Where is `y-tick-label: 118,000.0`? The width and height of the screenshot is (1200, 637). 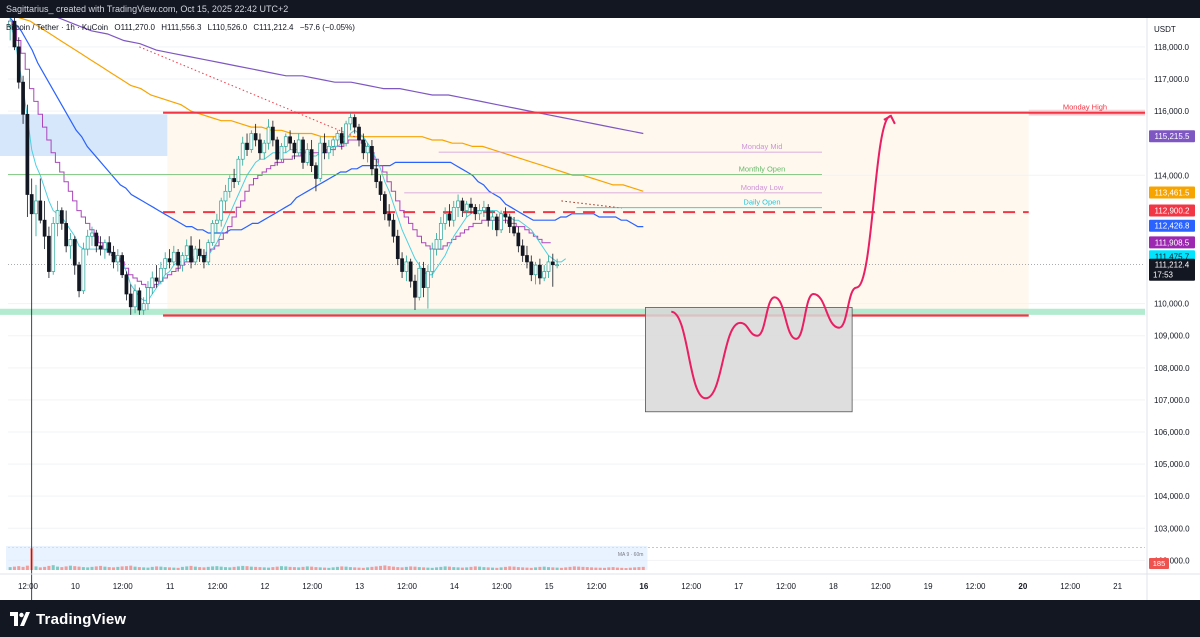 y-tick-label: 118,000.0 is located at coordinates (1172, 47).